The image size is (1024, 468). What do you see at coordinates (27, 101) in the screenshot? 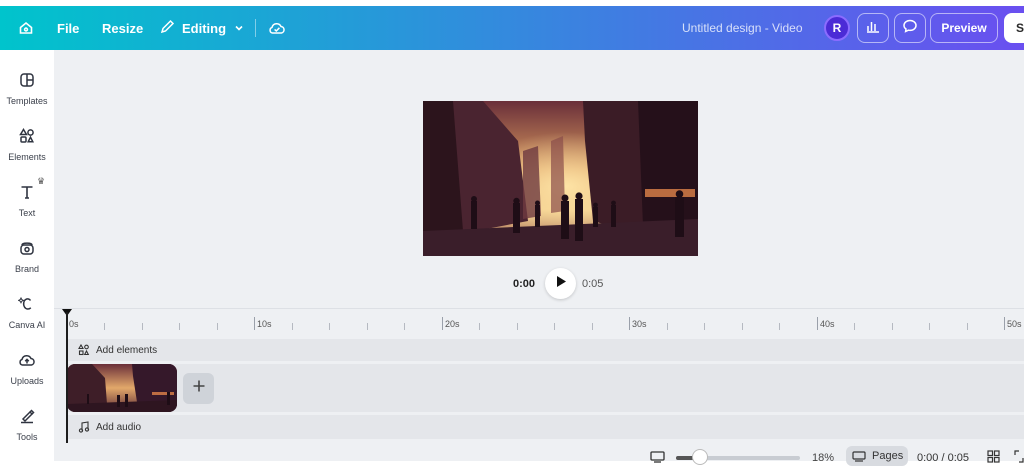
I see `sidebar-item-label: Templates` at bounding box center [27, 101].